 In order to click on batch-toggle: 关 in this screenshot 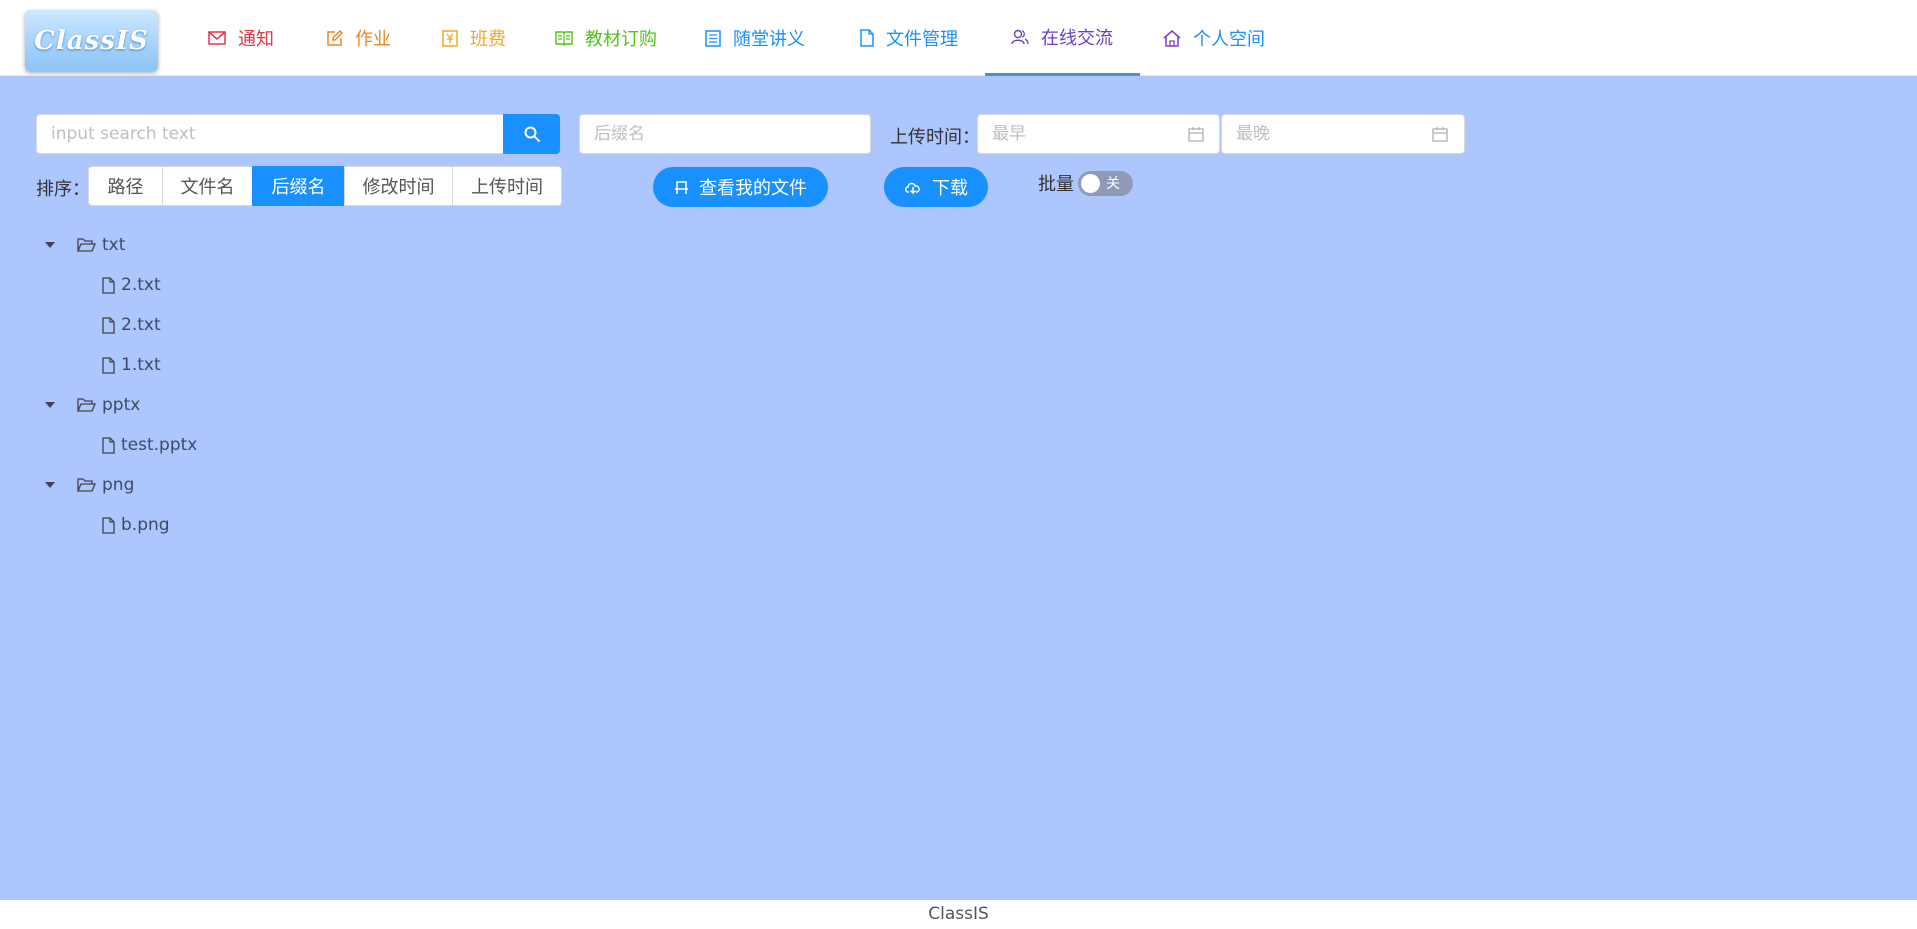, I will do `click(1105, 183)`.